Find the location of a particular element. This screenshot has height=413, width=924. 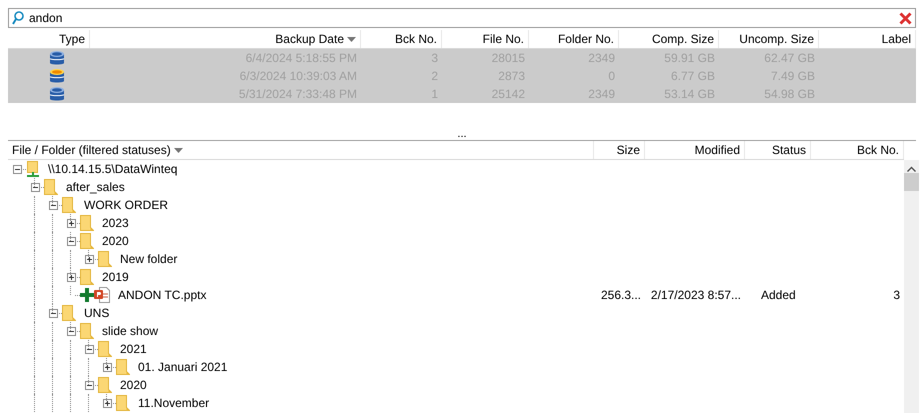

tree-item: WORK ORDER is located at coordinates (301, 205).